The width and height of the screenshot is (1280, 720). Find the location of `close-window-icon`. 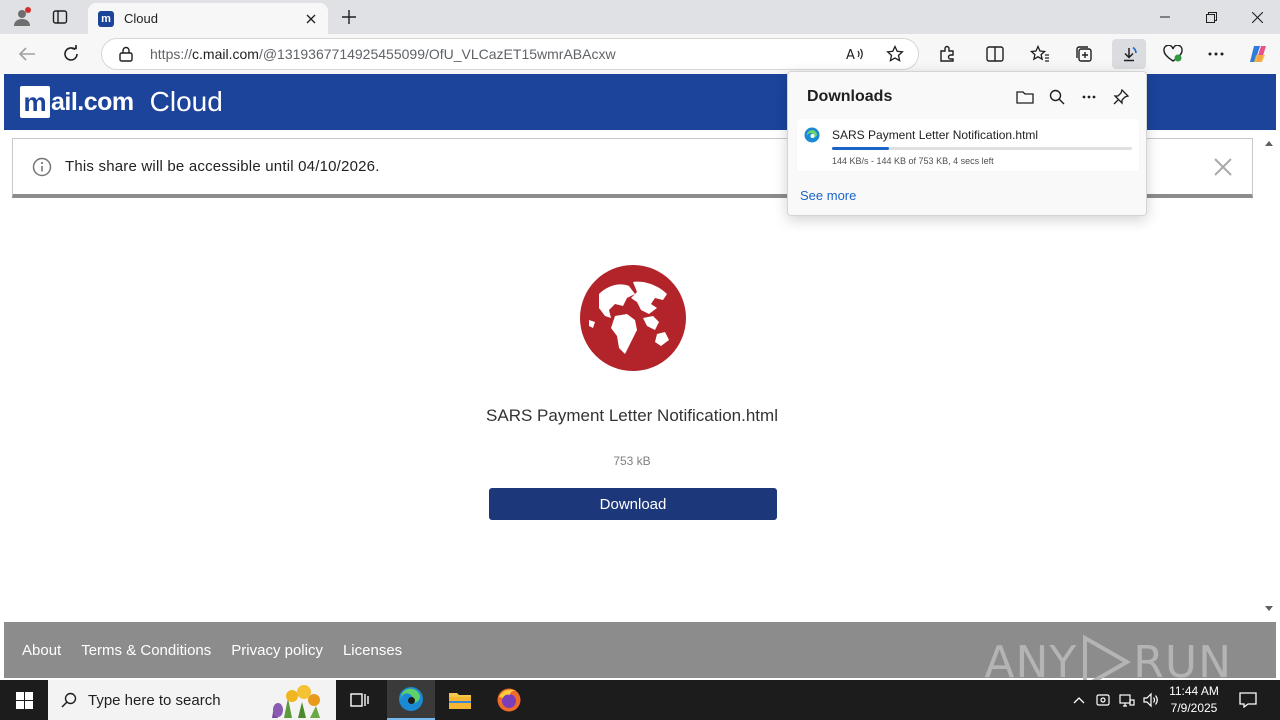

close-window-icon is located at coordinates (1257, 17).